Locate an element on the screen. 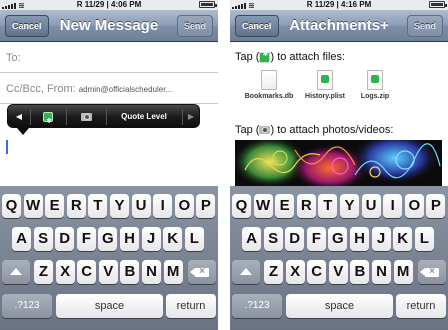  navigation-bar: Cancel Attachments+ Send is located at coordinates (339, 26).